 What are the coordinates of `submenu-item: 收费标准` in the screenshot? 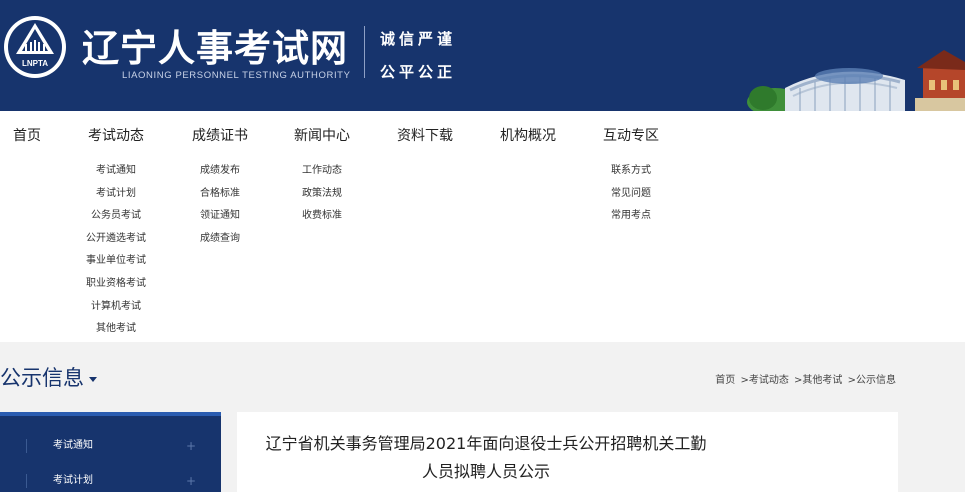 It's located at (322, 216).